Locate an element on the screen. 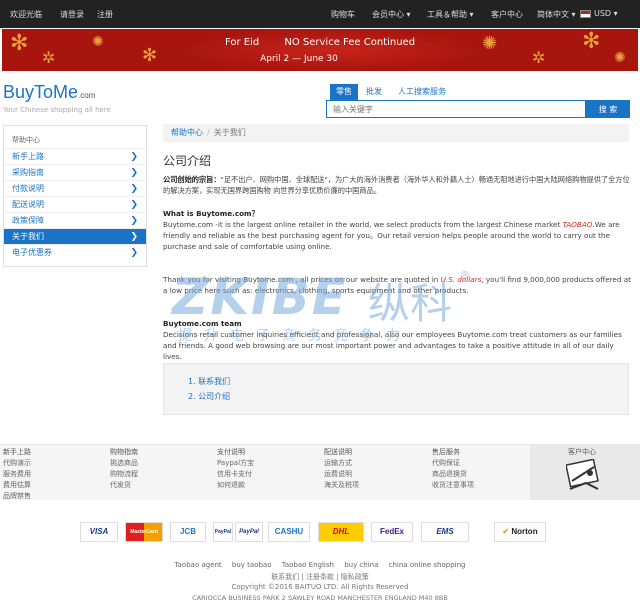 Image resolution: width=640 pixels, height=615 pixels. watermark-registered: ® is located at coordinates (465, 275).